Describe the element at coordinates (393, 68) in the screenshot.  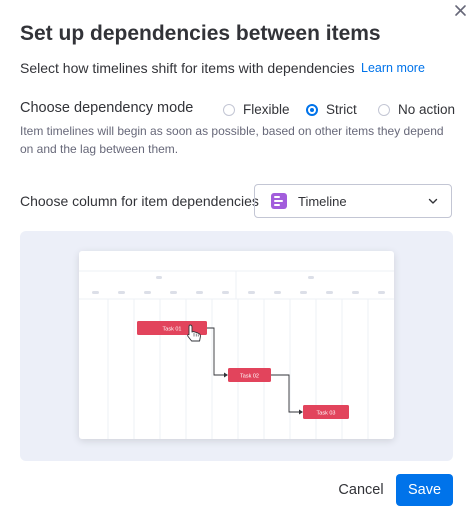
I see `learn-more-link: Learn more` at that location.